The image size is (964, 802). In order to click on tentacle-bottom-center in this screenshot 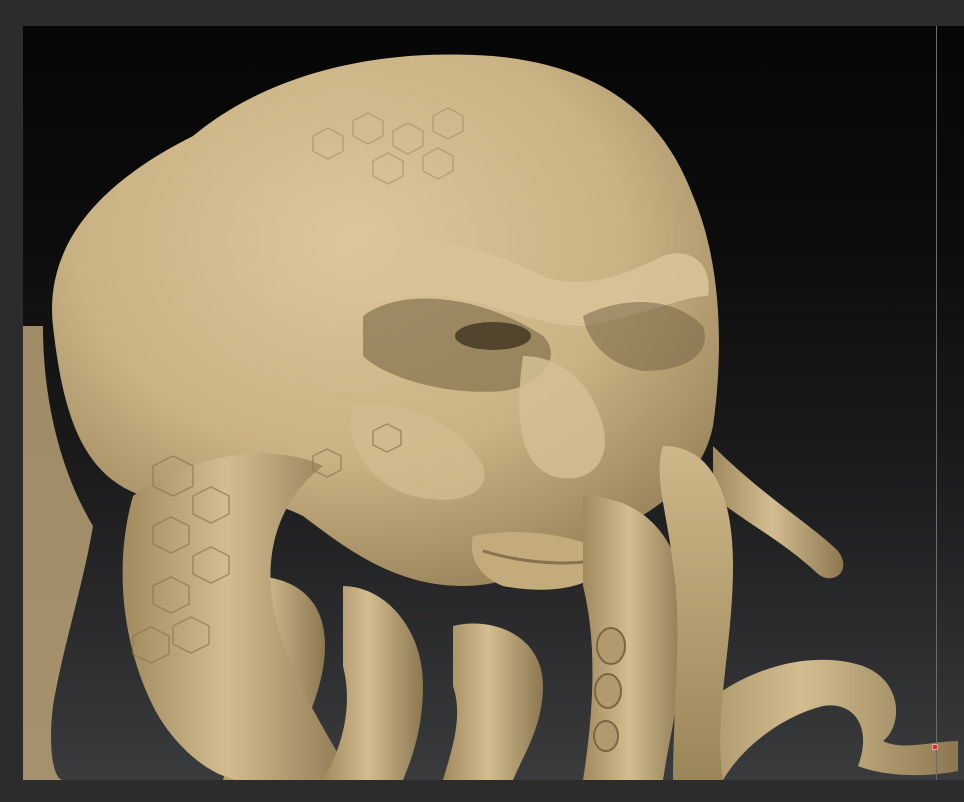, I will do `click(373, 683)`.